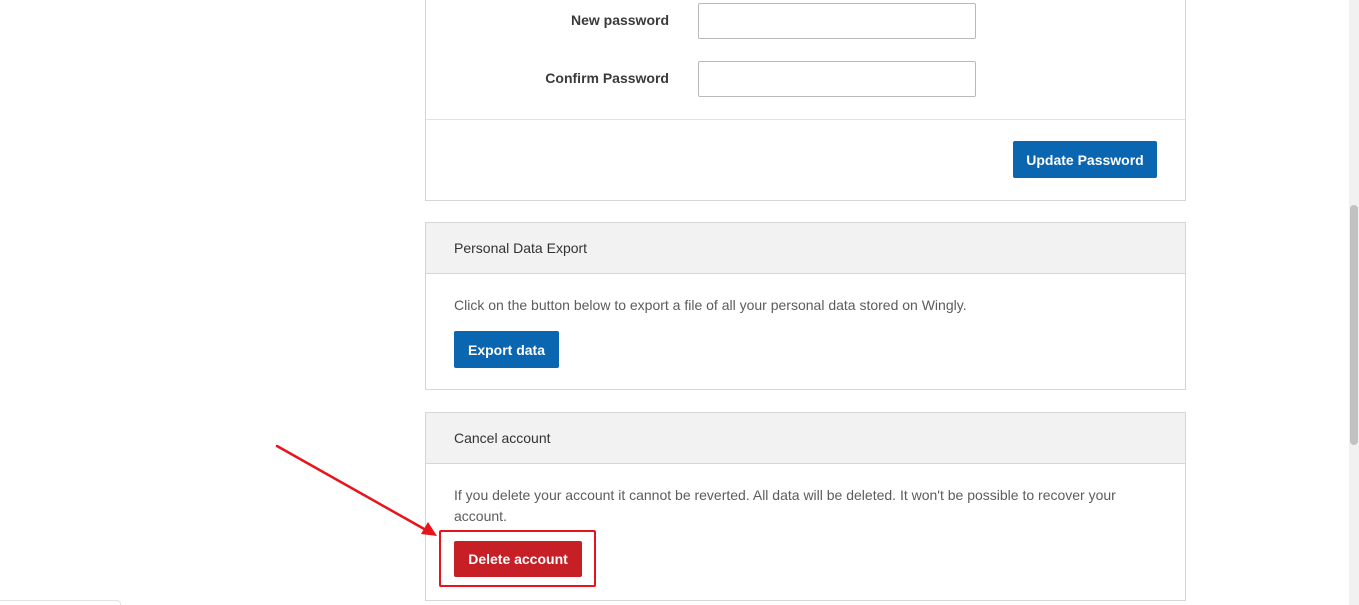  I want to click on page-scrollbar, so click(1354, 302).